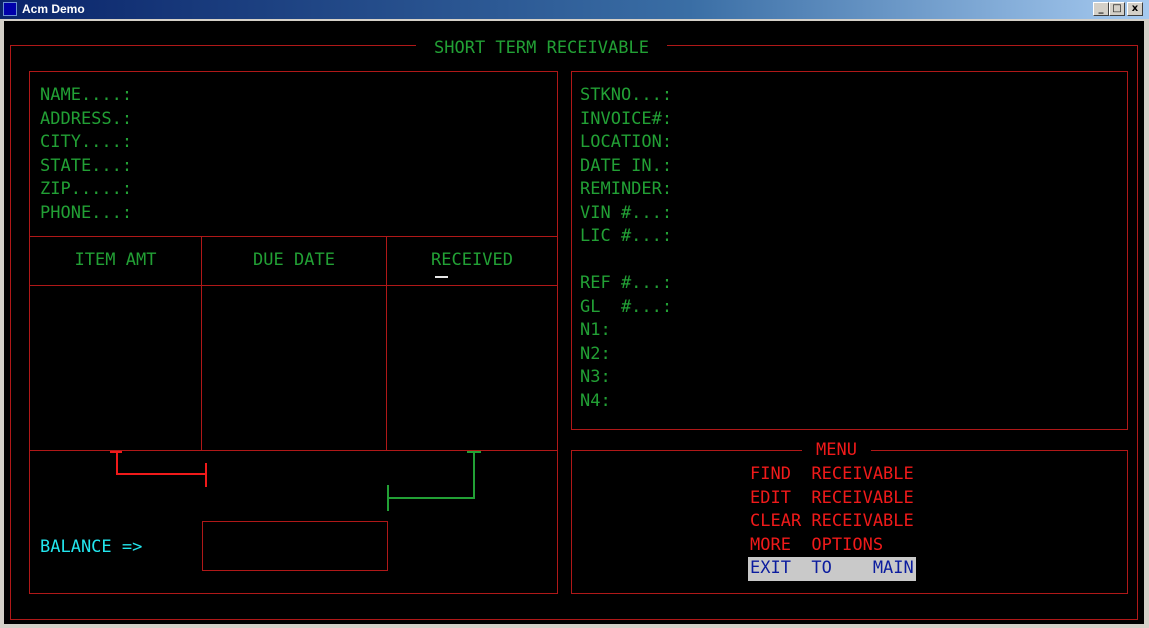 This screenshot has width=1149, height=628. What do you see at coordinates (86, 165) in the screenshot?
I see `state-label: STATE...:` at bounding box center [86, 165].